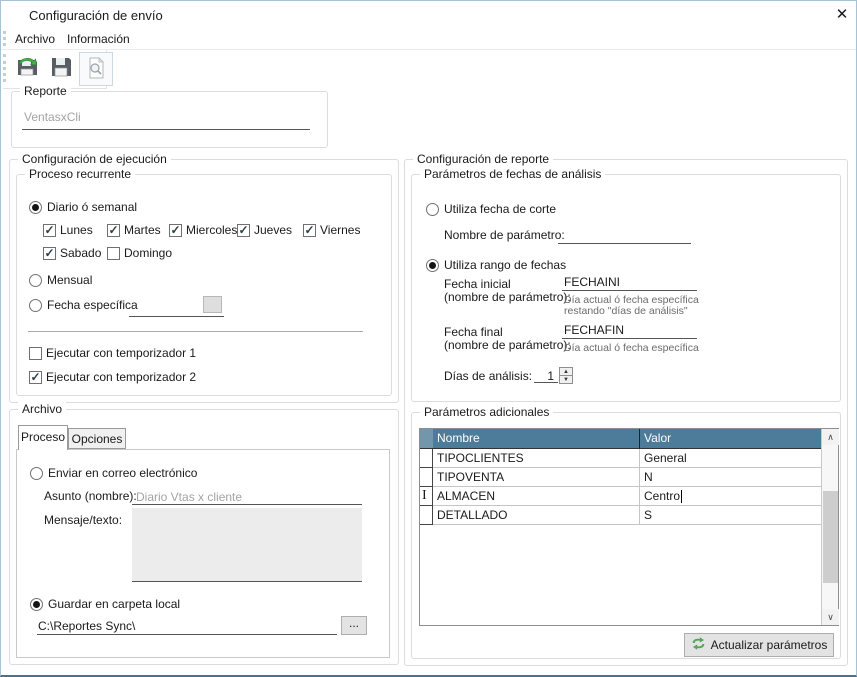  Describe the element at coordinates (536, 439) in the screenshot. I see `column-header-nombre: Nombre` at that location.